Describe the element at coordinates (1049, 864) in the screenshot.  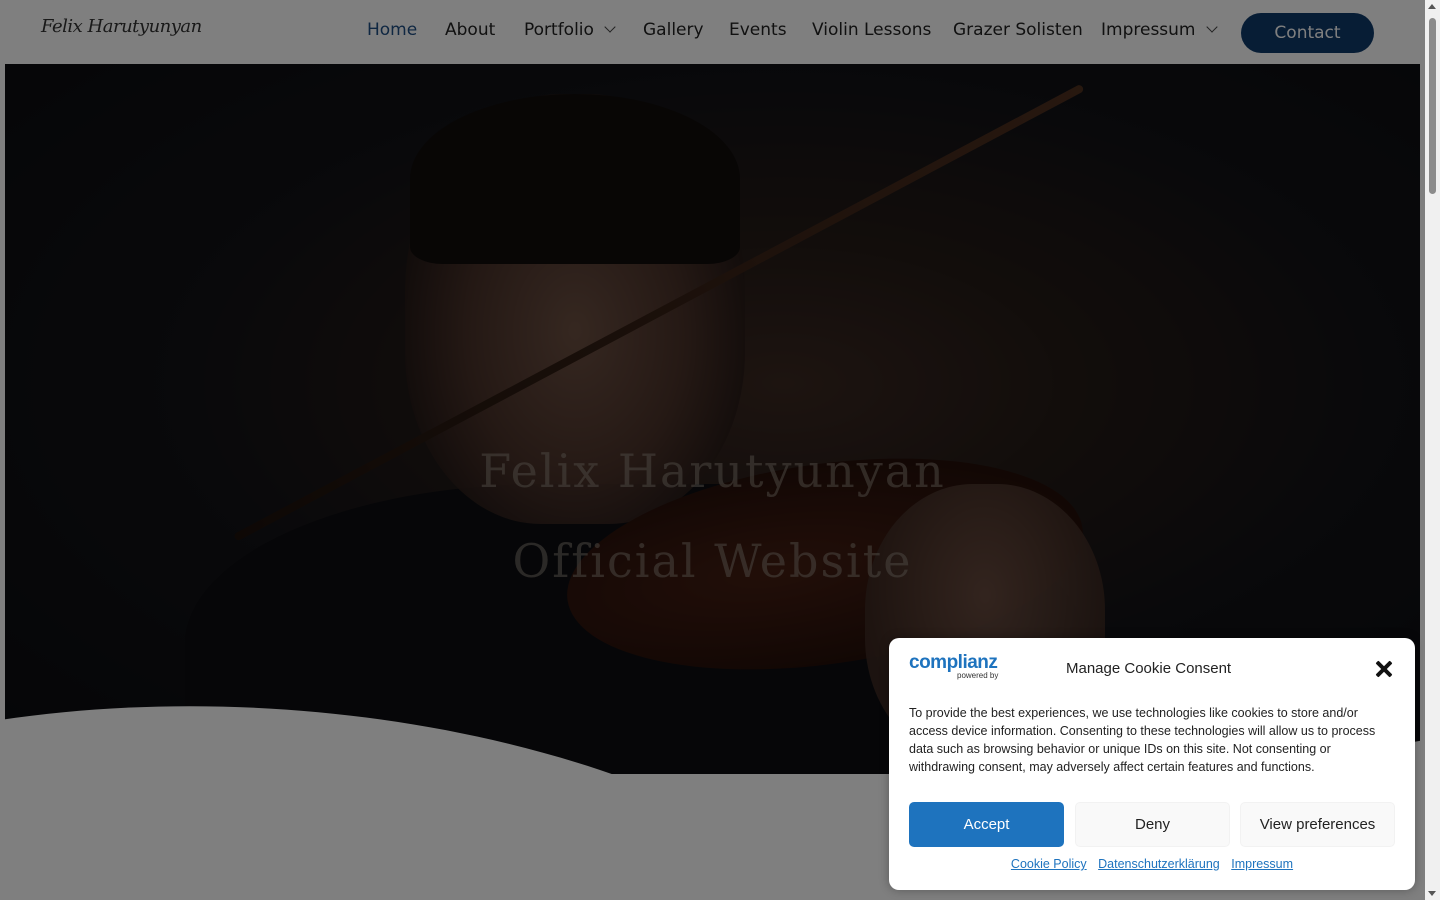
I see `cookie-policy-link: Cookie Policy` at that location.